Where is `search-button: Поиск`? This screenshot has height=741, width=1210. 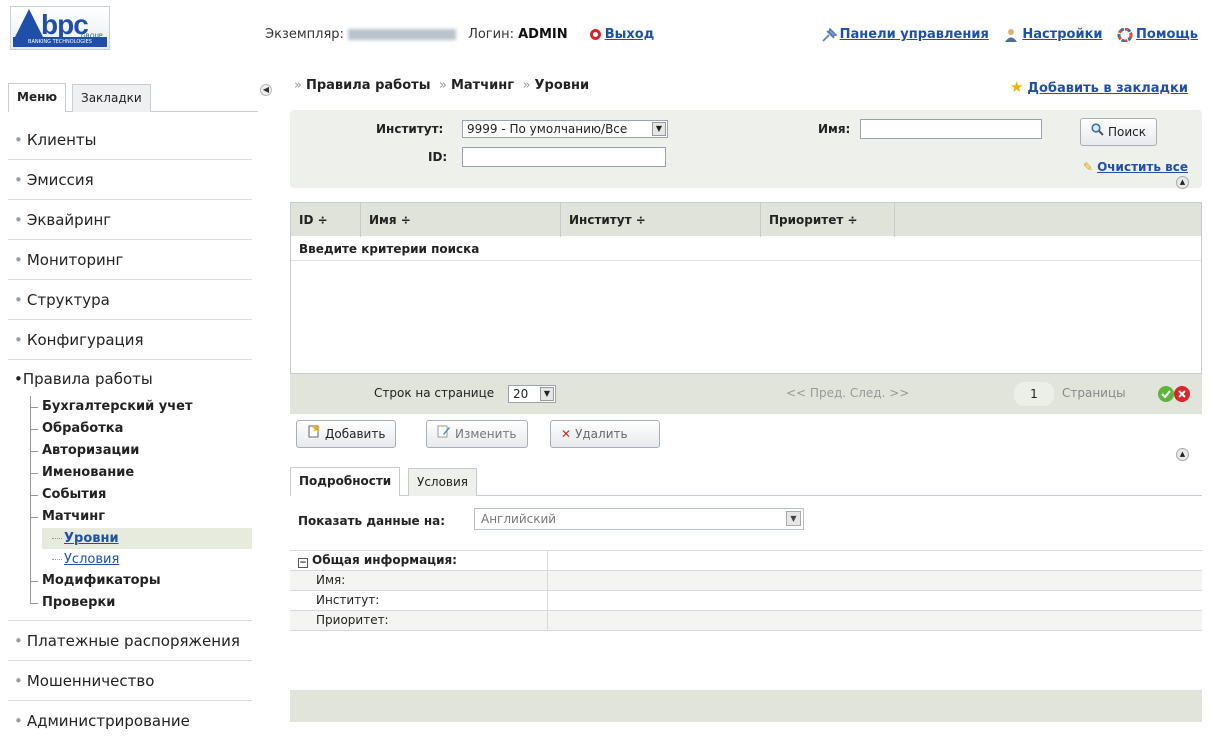
search-button: Поиск is located at coordinates (1119, 132).